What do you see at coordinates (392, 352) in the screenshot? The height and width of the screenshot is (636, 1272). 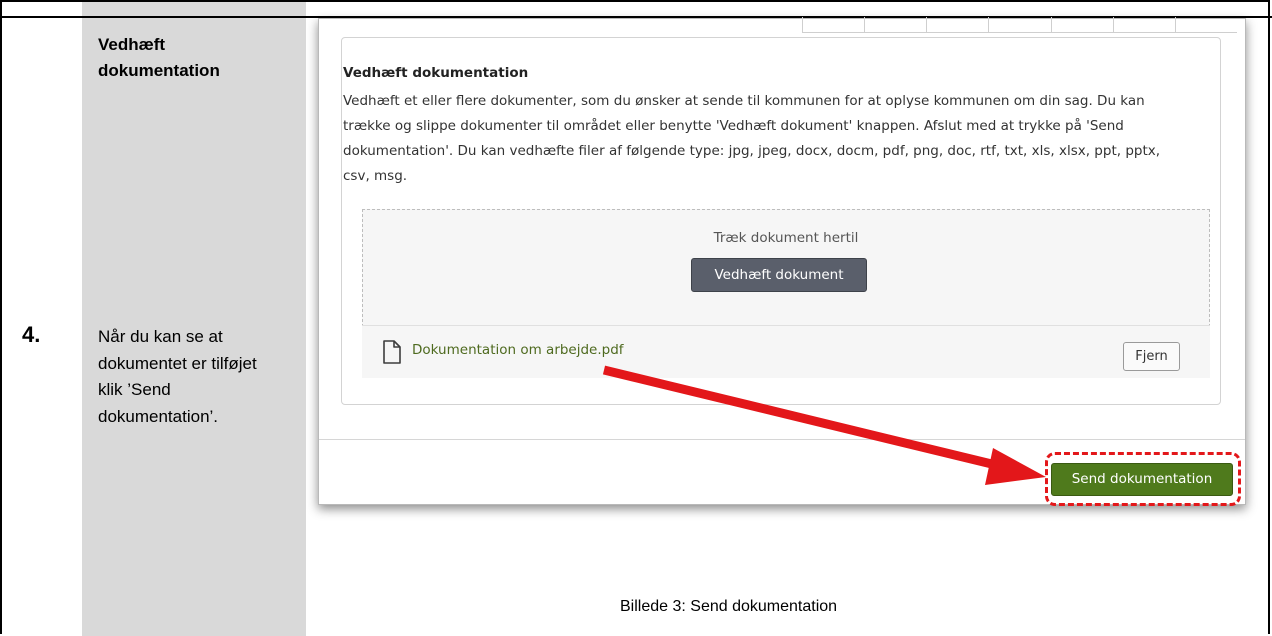 I see `document-icon` at bounding box center [392, 352].